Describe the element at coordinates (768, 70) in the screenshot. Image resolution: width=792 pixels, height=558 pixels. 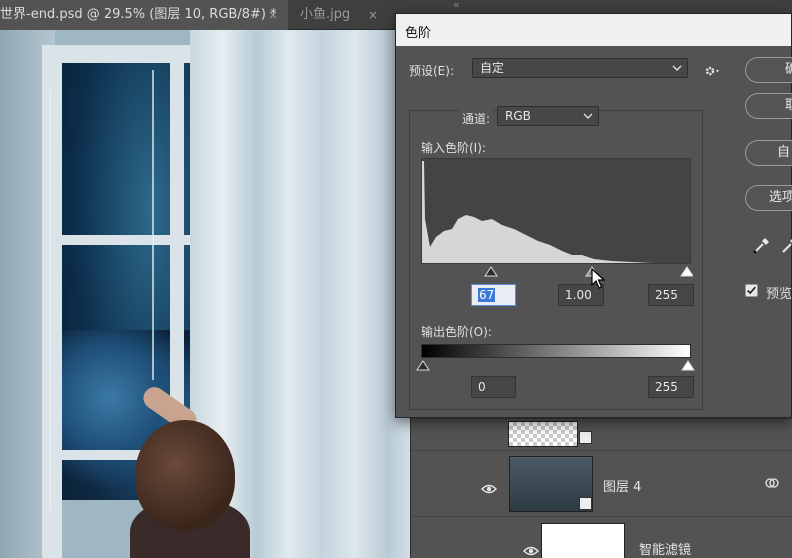
I see `ok-button: 确` at that location.